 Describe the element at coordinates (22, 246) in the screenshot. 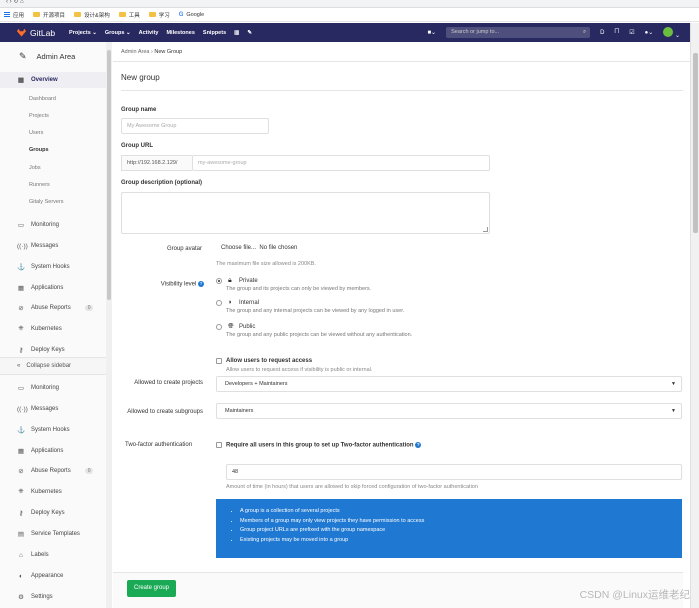

I see `broadcast-icon: ((·))` at that location.